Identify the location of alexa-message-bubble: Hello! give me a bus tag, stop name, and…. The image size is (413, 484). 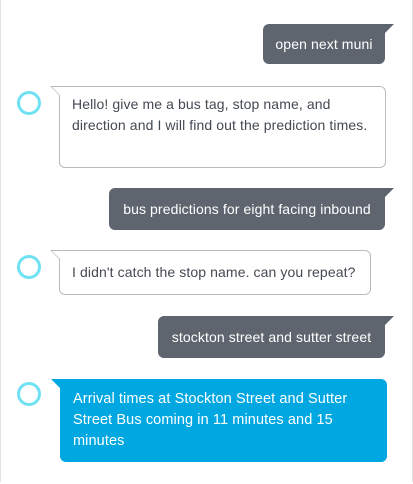
(218, 127).